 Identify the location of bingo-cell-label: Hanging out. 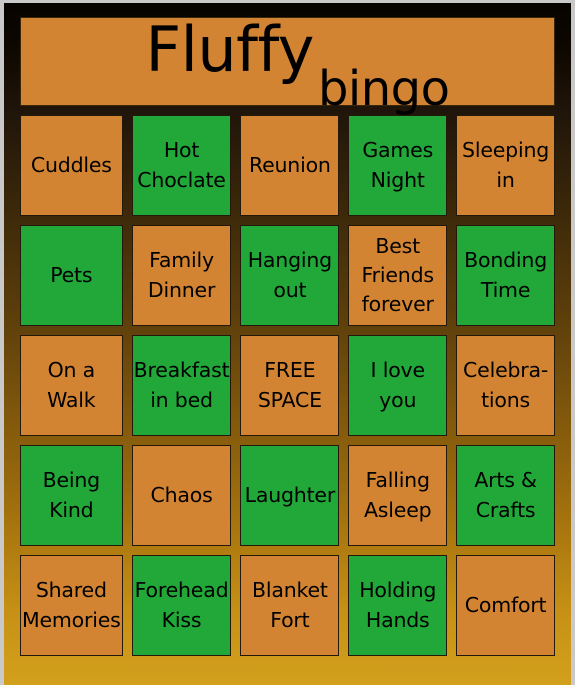
(289, 275).